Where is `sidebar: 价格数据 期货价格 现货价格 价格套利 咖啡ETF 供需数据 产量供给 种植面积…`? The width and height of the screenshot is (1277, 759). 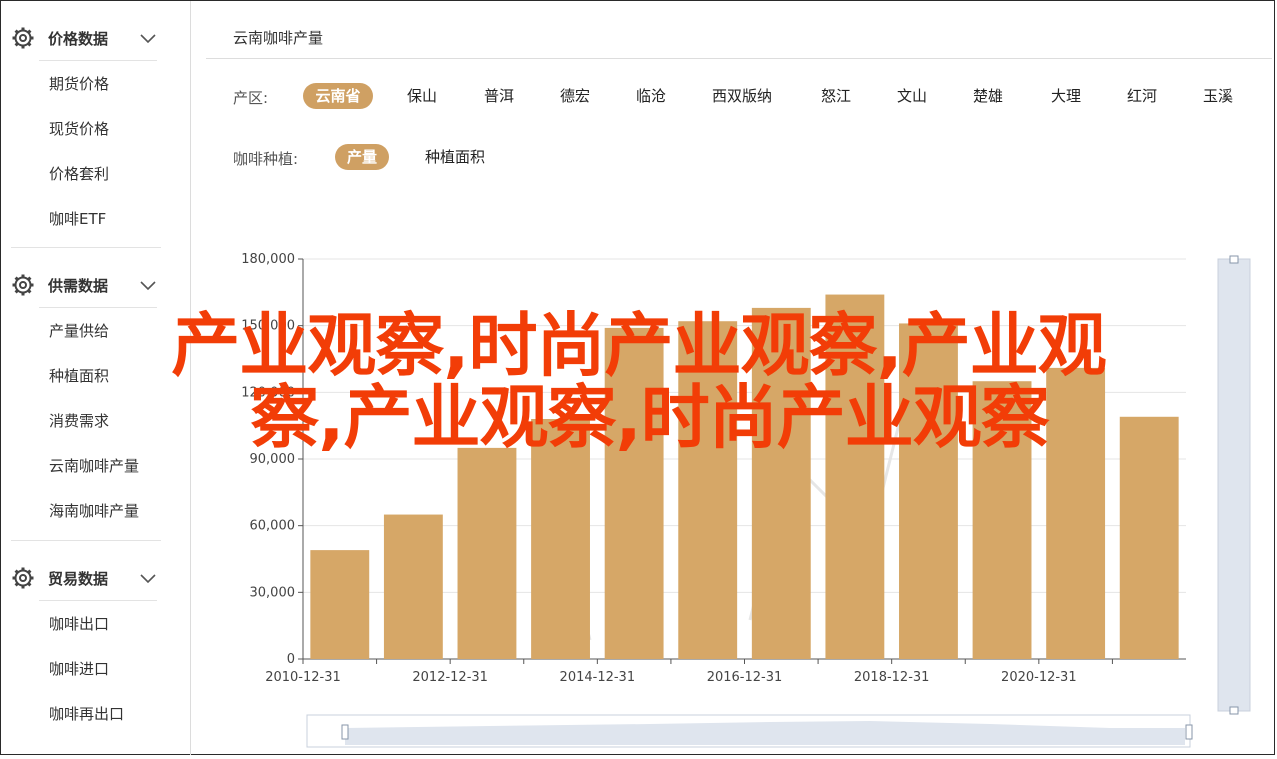 sidebar: 价格数据 期货价格 现货价格 价格套利 咖啡ETF 供需数据 产量供给 种植面积… is located at coordinates (96, 378).